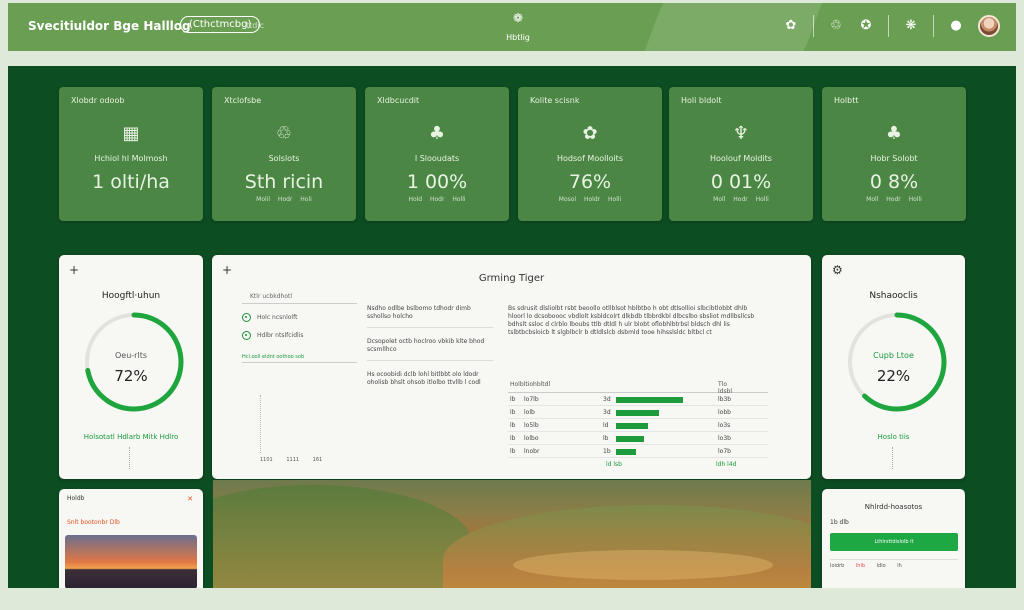 The width and height of the screenshot is (1024, 610). I want to click on notifications-title: Nhlrdd-hoasotos, so click(893, 507).